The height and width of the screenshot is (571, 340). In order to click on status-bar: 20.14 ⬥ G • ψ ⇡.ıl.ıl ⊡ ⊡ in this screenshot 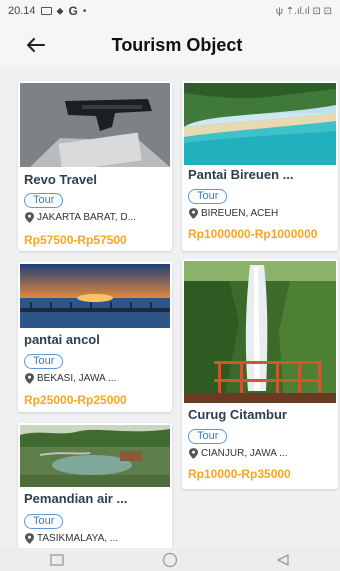, I will do `click(170, 11)`.